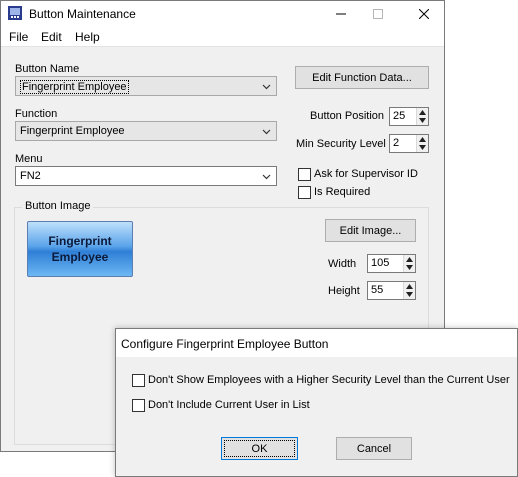  I want to click on height-label: Height, so click(344, 291).